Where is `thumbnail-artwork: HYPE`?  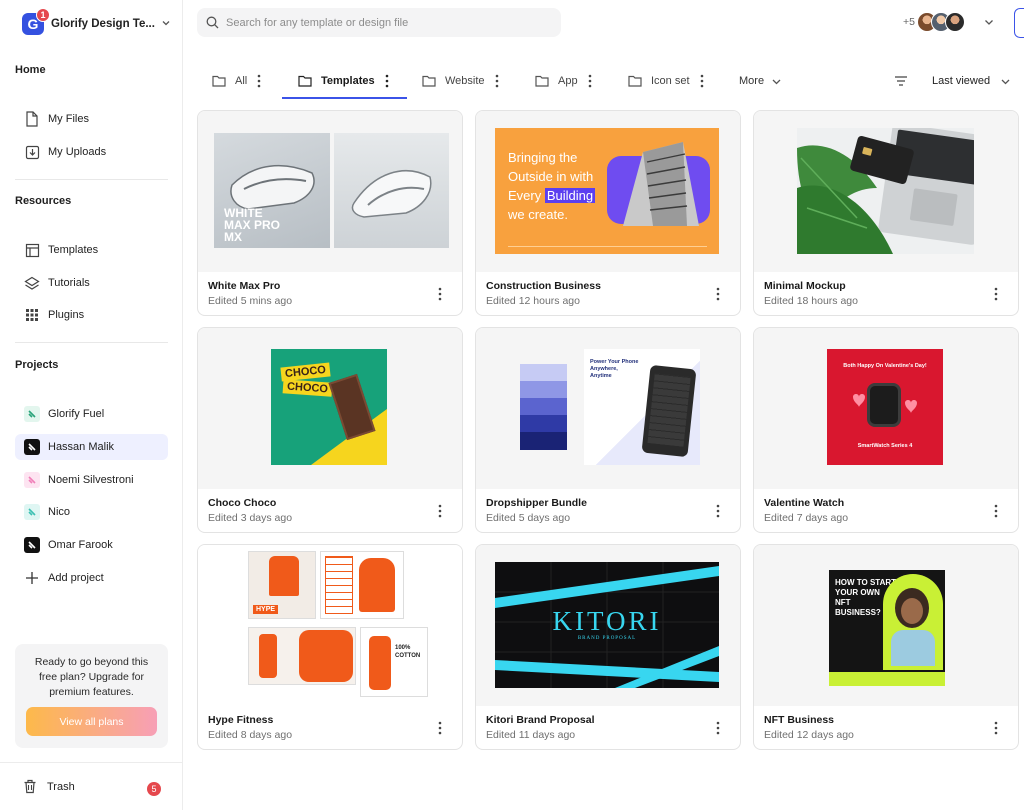
thumbnail-artwork: HYPE is located at coordinates (282, 585).